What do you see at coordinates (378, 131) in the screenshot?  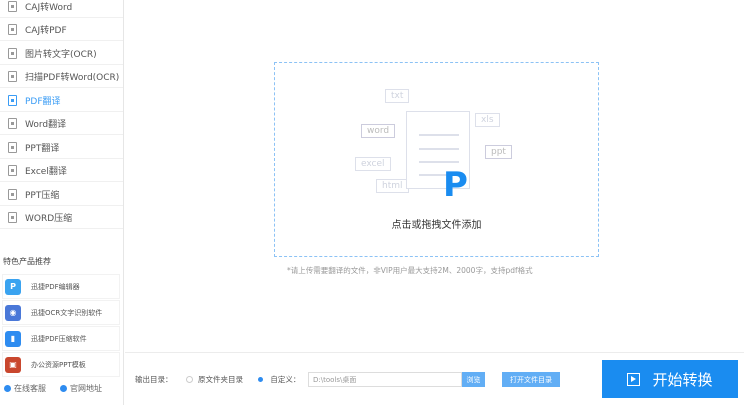 I see `tag-word: word` at bounding box center [378, 131].